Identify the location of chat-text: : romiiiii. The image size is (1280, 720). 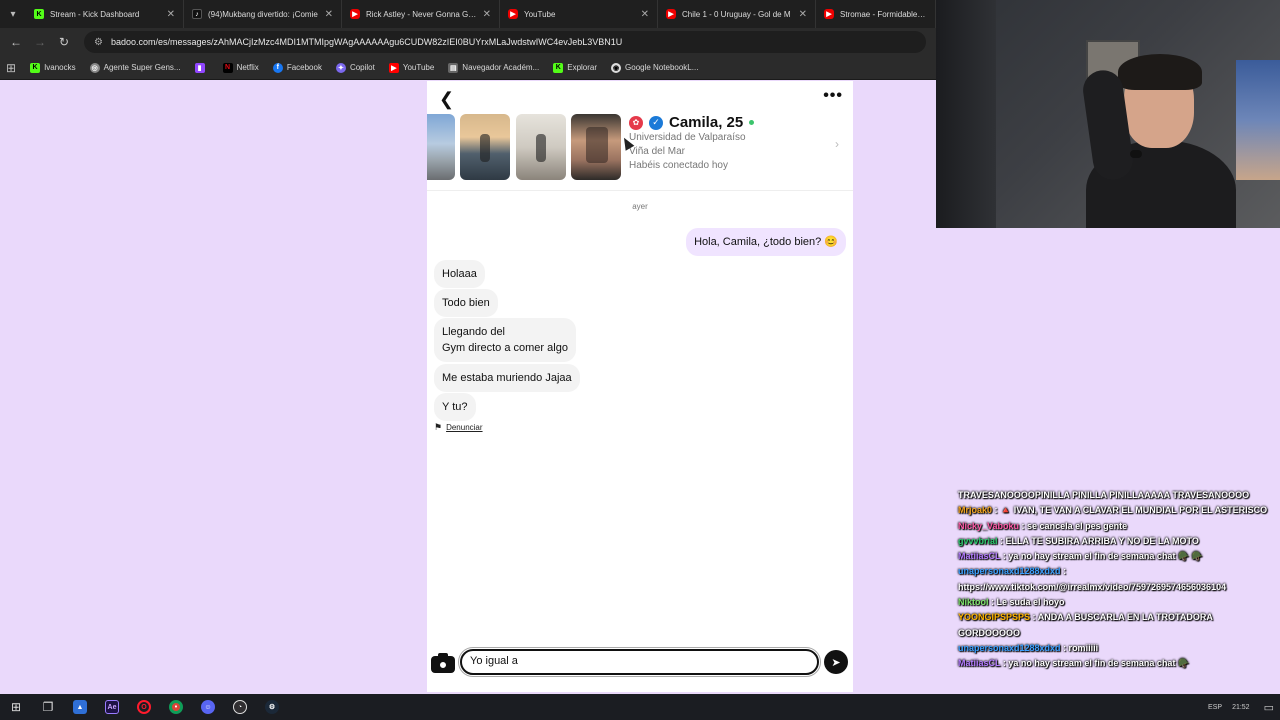
(1081, 647).